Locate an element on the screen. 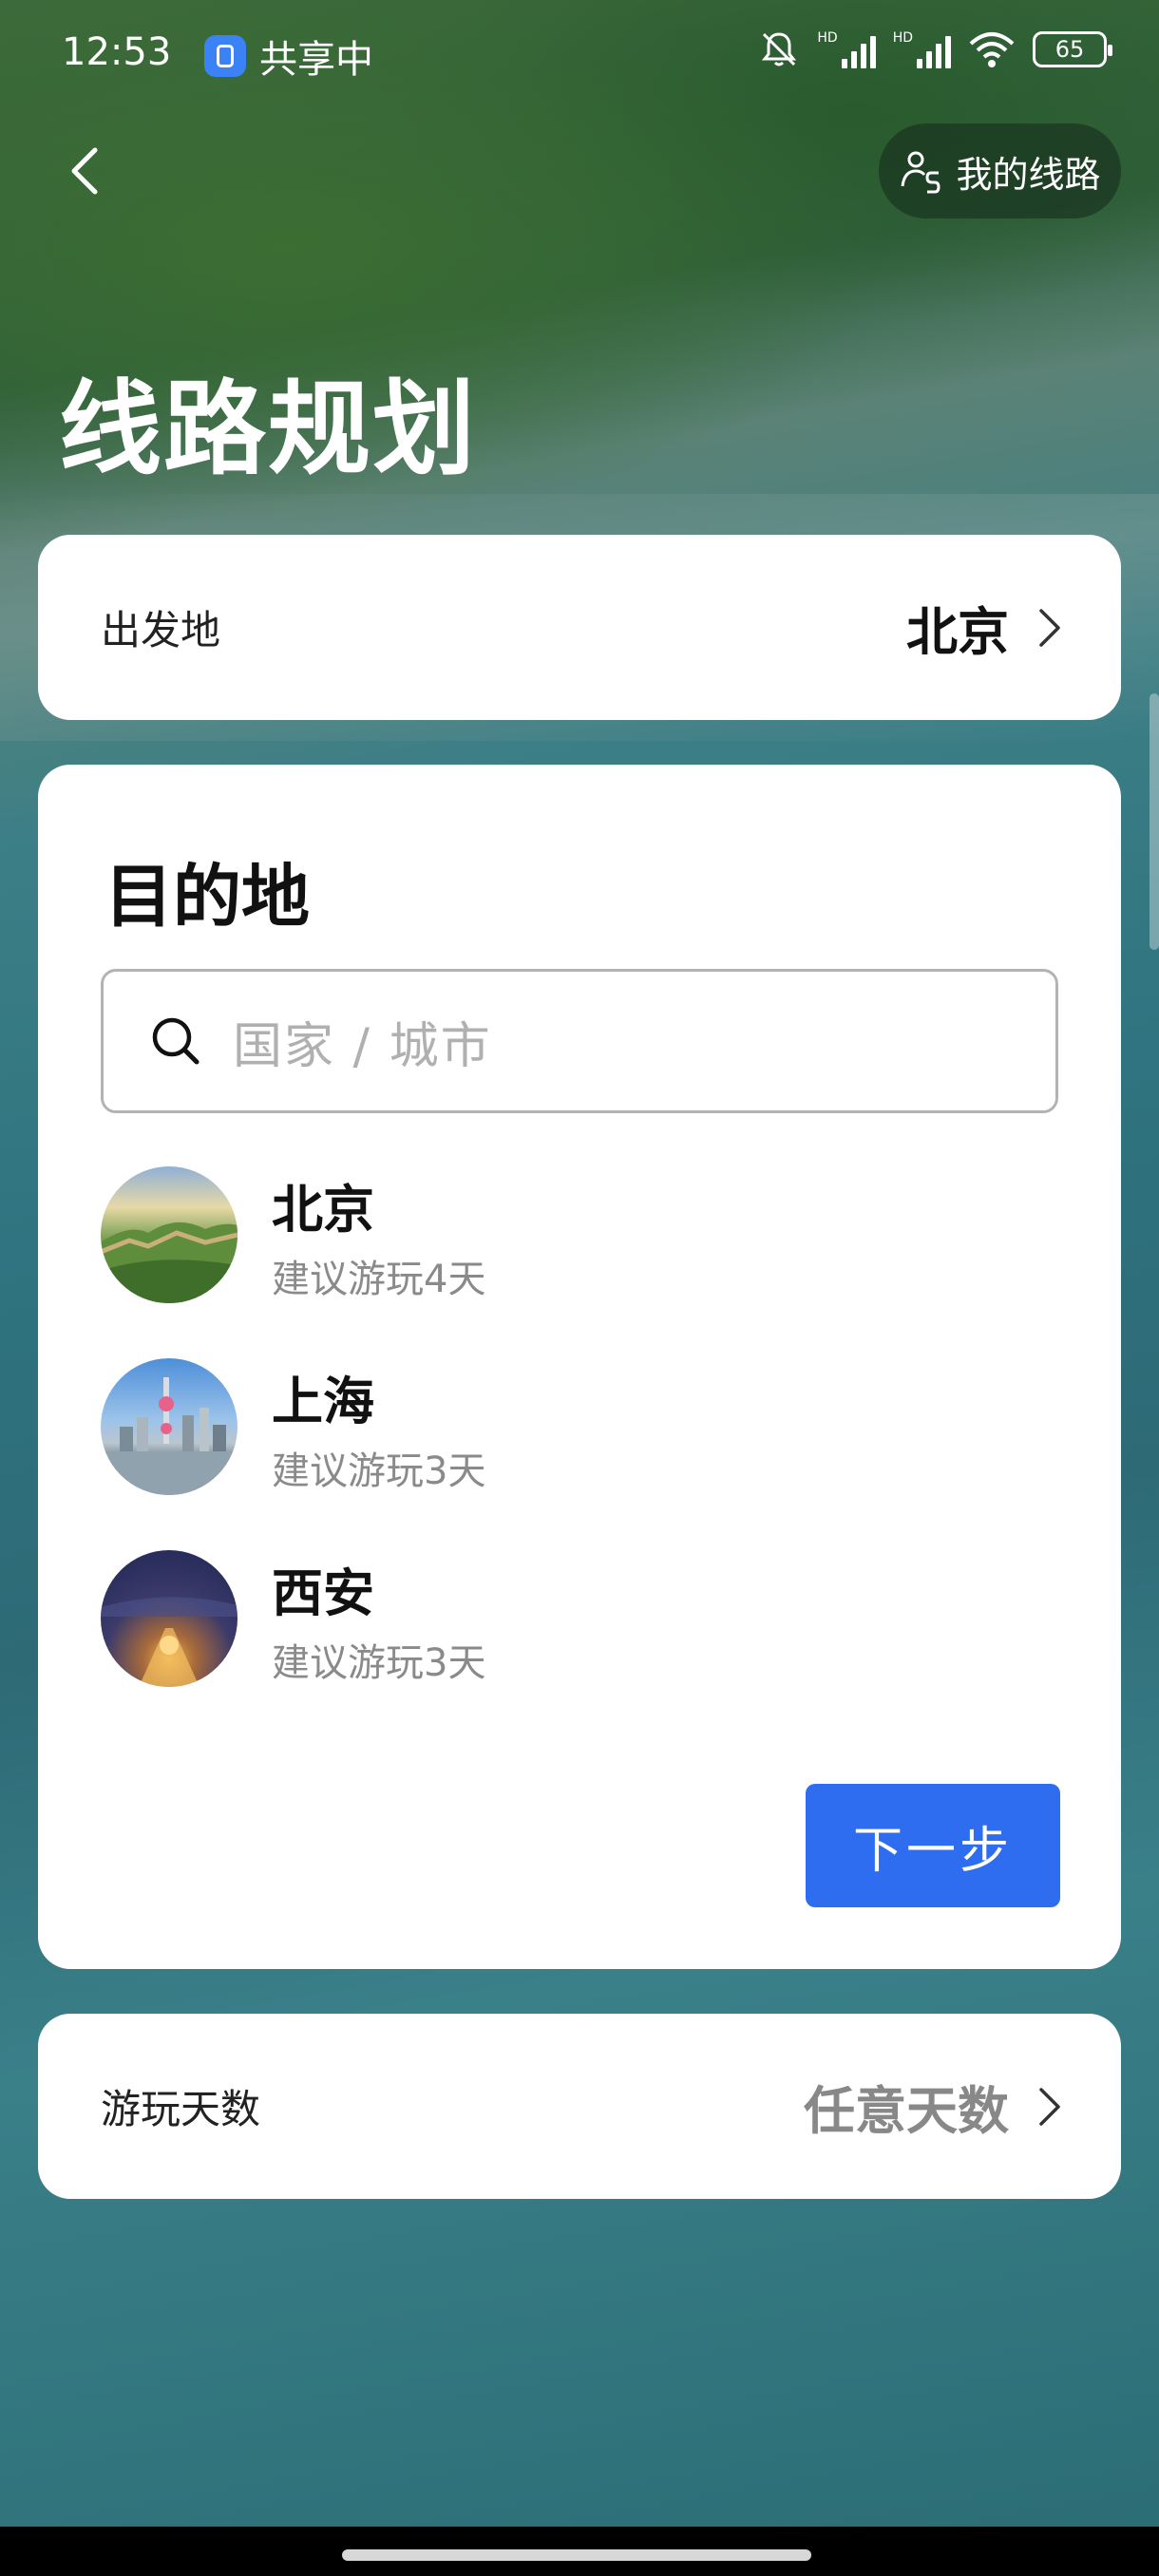 Image resolution: width=1159 pixels, height=2576 pixels. chevron-left-icon is located at coordinates (84, 171).